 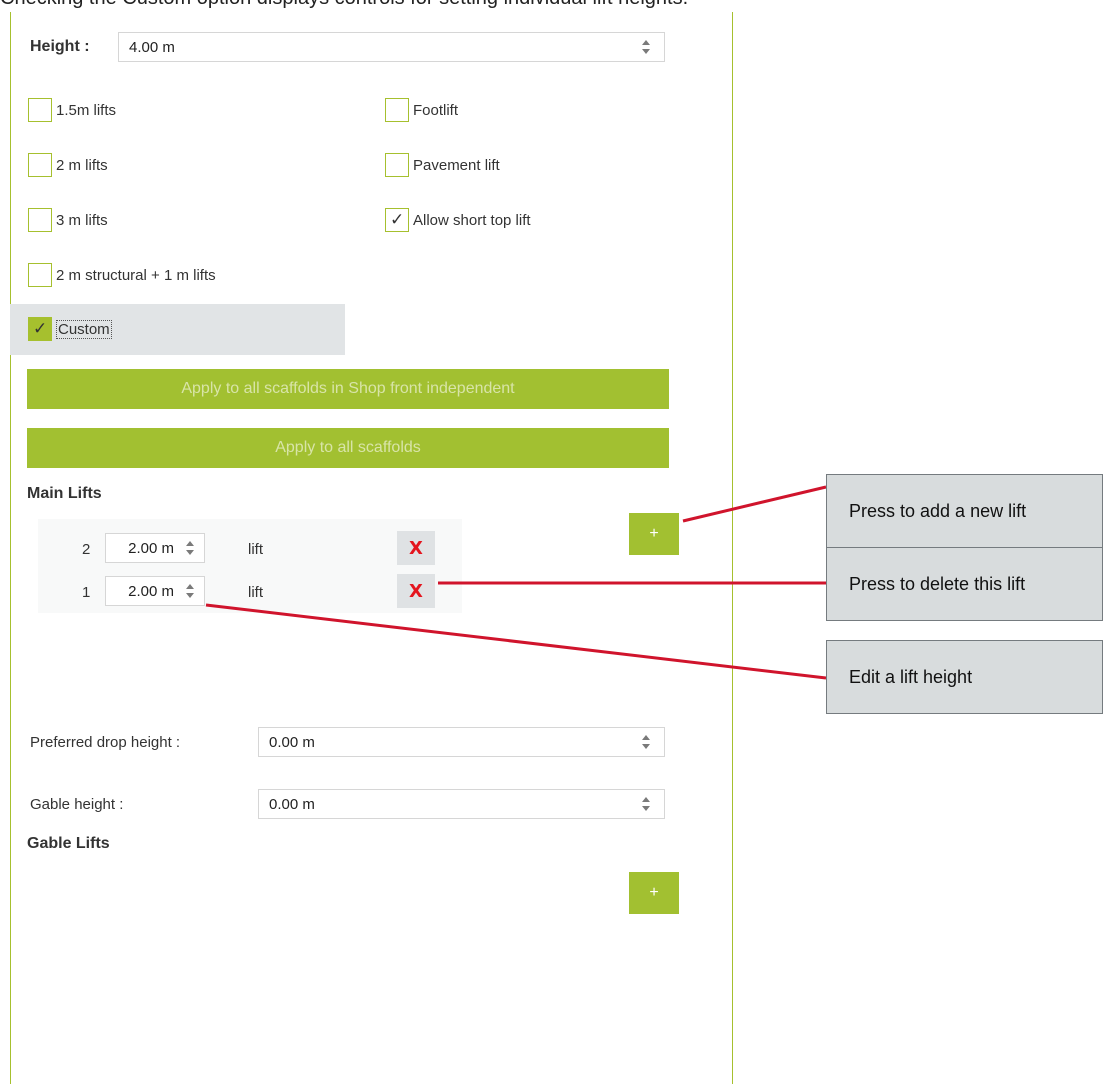 What do you see at coordinates (436, 110) in the screenshot?
I see `option-label: Footlift` at bounding box center [436, 110].